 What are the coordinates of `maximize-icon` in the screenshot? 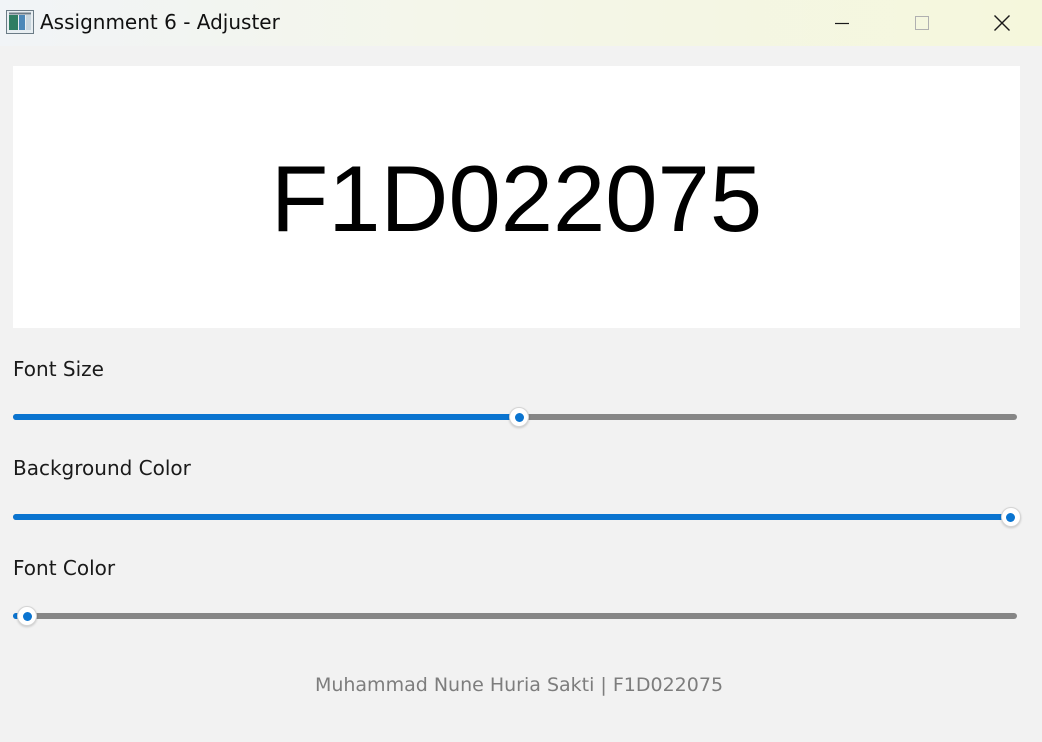 It's located at (922, 23).